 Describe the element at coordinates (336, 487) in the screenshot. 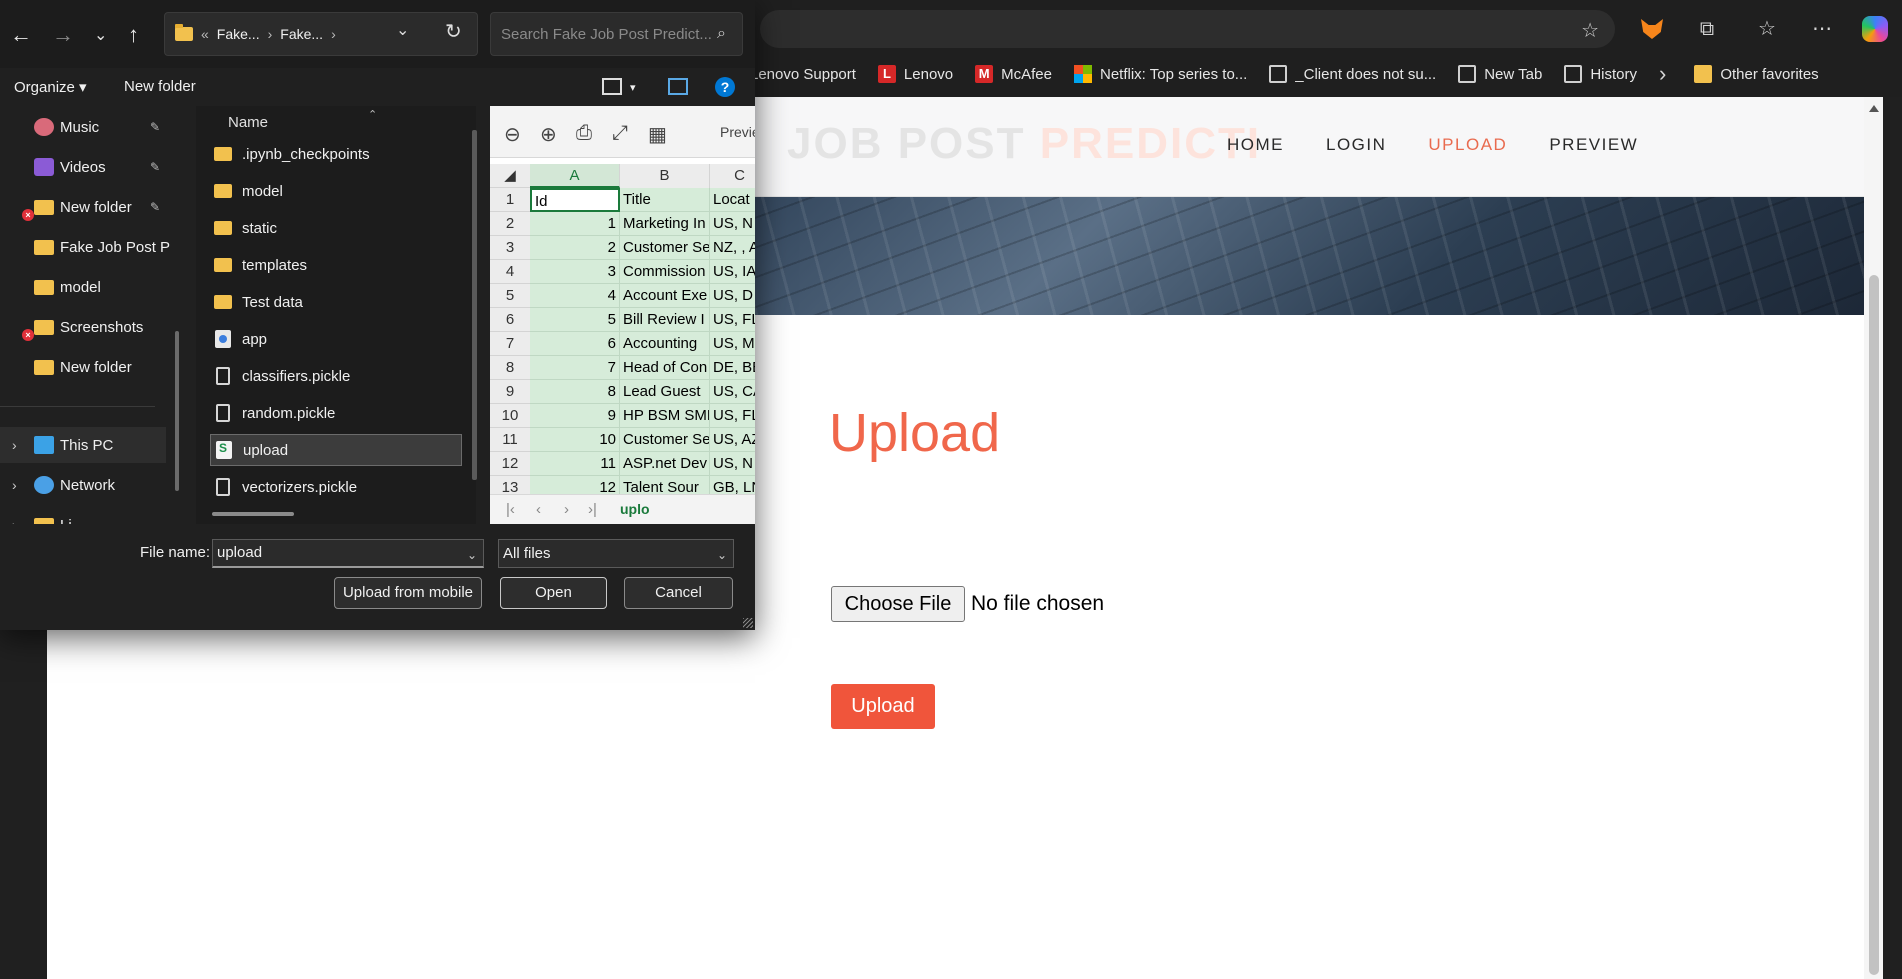

I see `list-item: vectorizers.pickle` at that location.